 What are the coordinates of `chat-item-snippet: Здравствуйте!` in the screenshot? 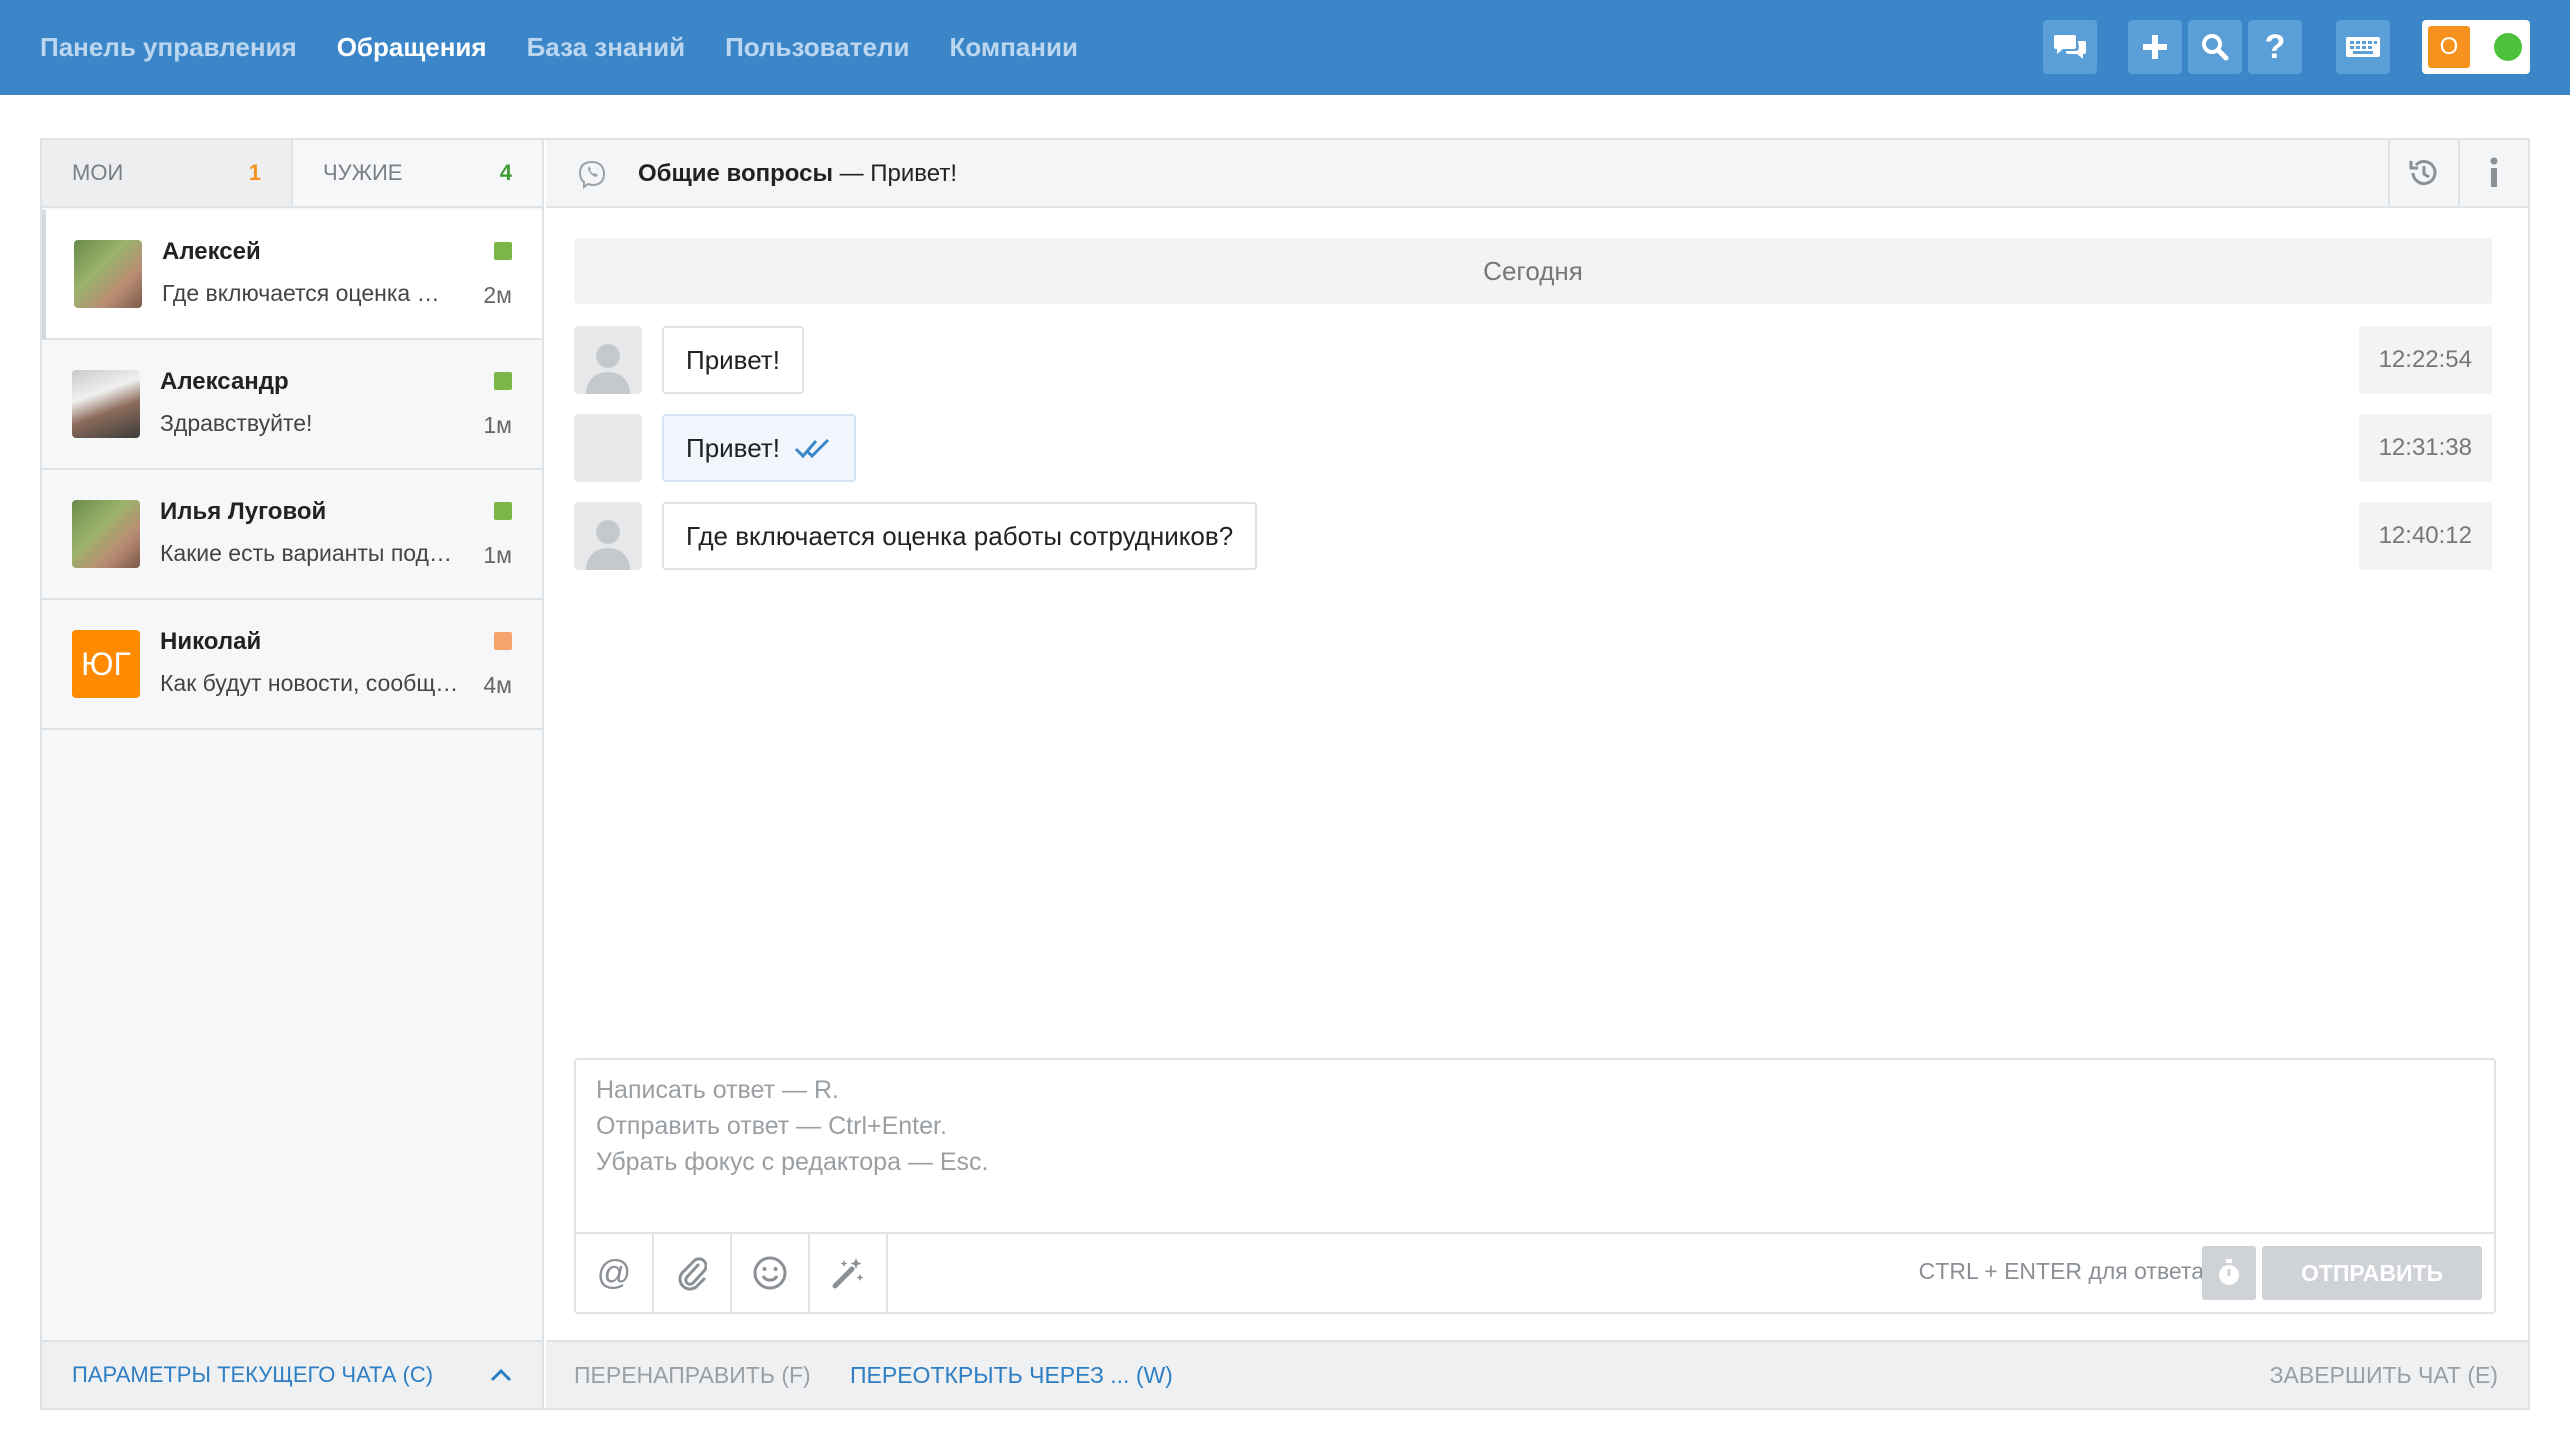 It's located at (236, 423).